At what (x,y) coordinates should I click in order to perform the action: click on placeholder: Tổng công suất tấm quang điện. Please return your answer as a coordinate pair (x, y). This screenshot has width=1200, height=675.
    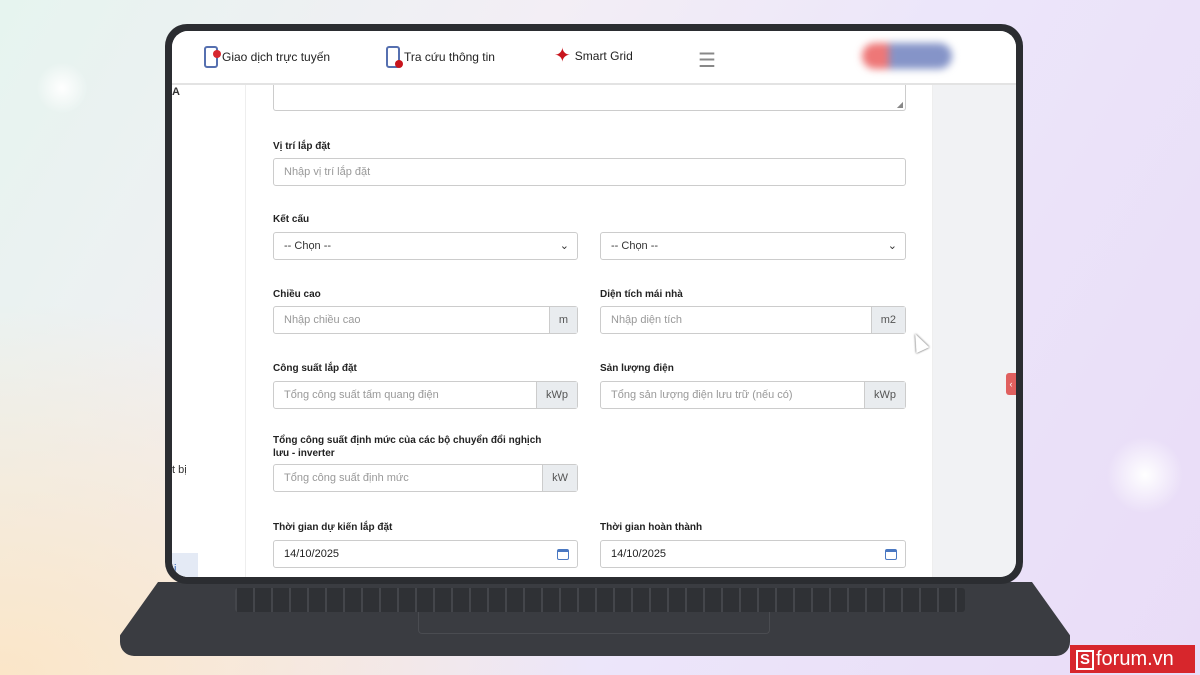
    Looking at the image, I should click on (361, 395).